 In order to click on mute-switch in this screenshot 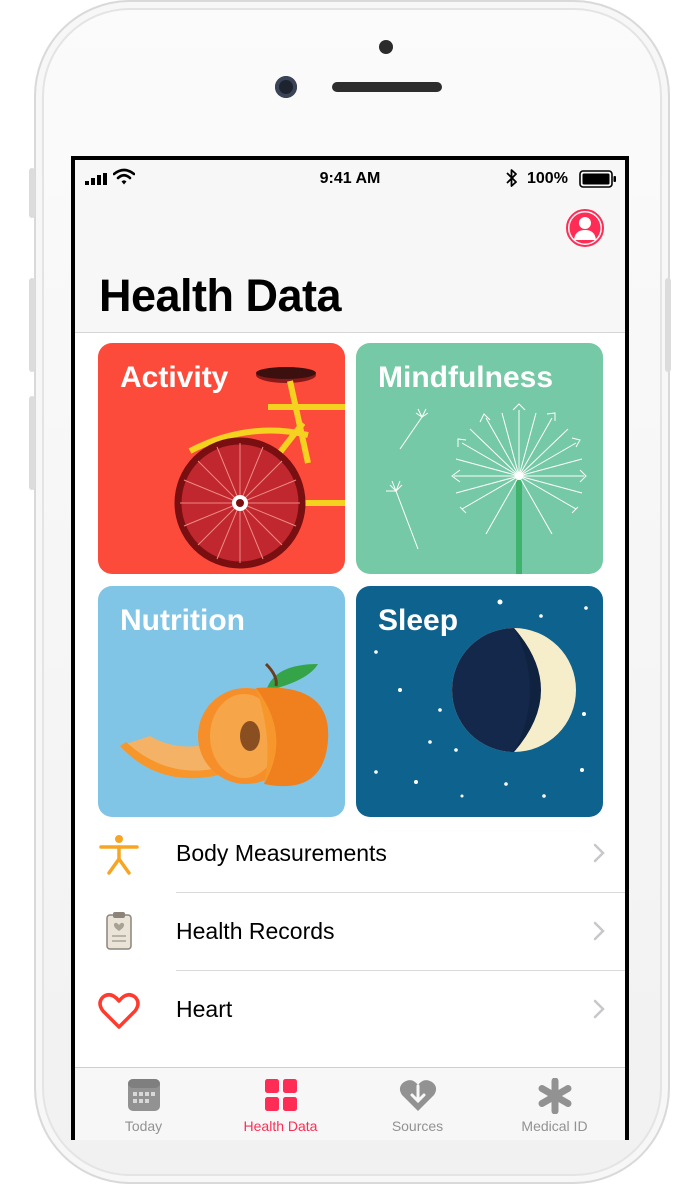, I will do `click(32, 193)`.